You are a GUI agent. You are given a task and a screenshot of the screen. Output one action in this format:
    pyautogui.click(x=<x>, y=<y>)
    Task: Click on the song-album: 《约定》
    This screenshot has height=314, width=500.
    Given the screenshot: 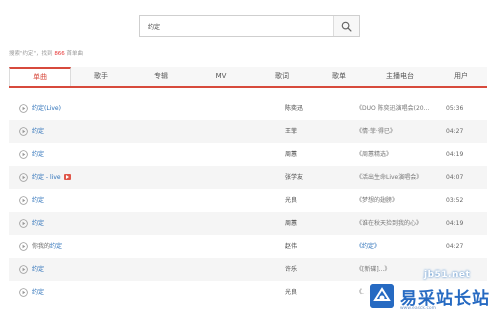 What is the action you would take?
    pyautogui.click(x=402, y=246)
    